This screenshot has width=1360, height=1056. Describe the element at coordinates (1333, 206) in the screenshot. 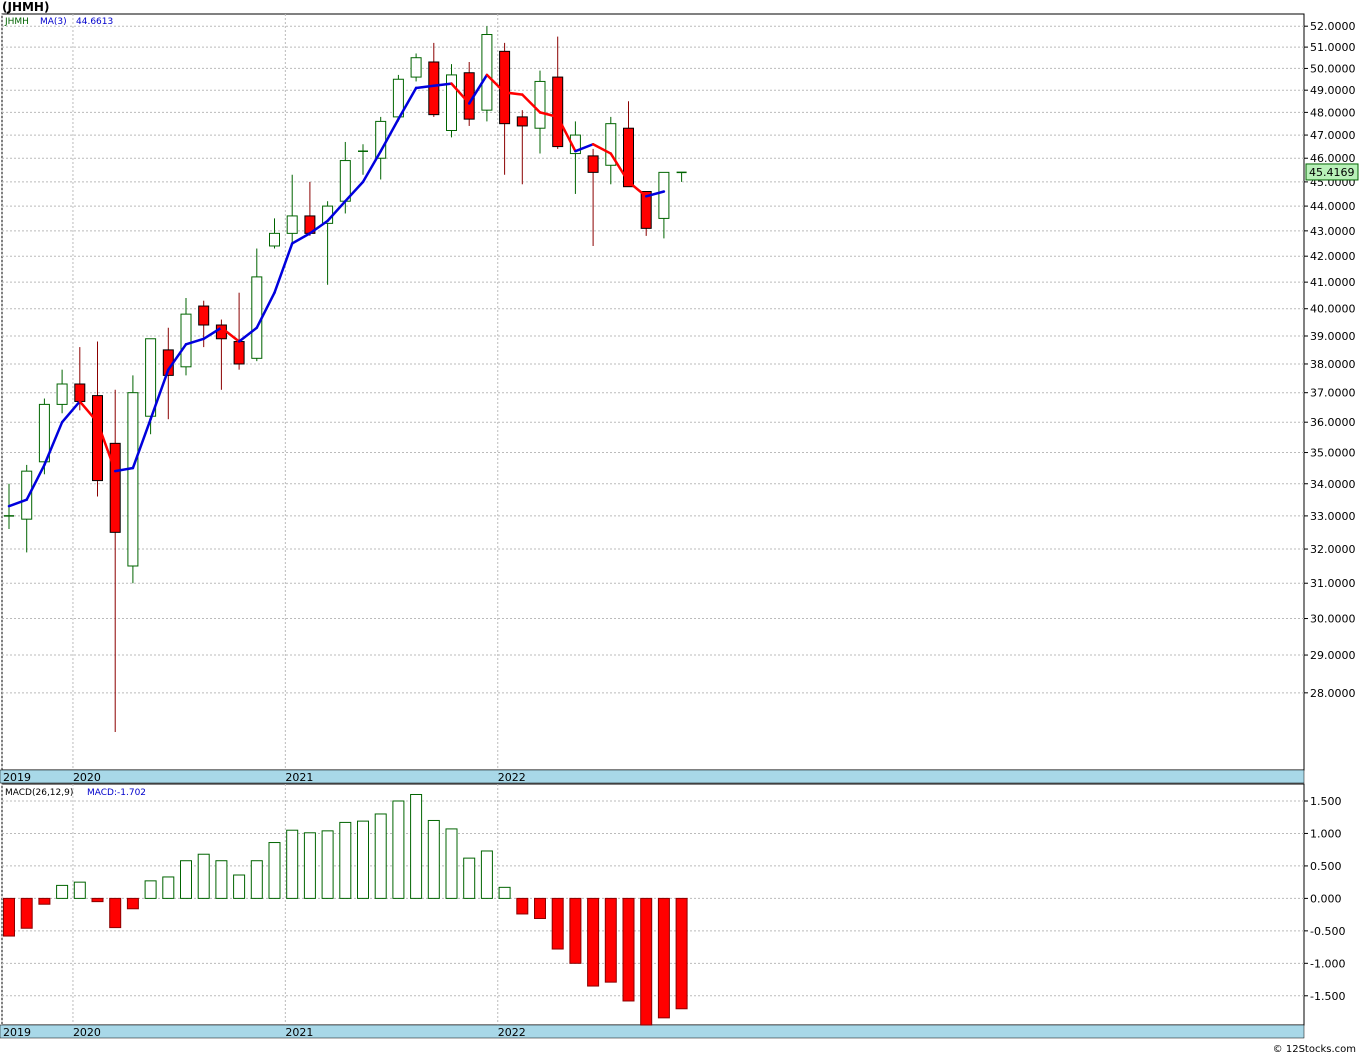

I see `price-tick-label: 44.0000` at that location.